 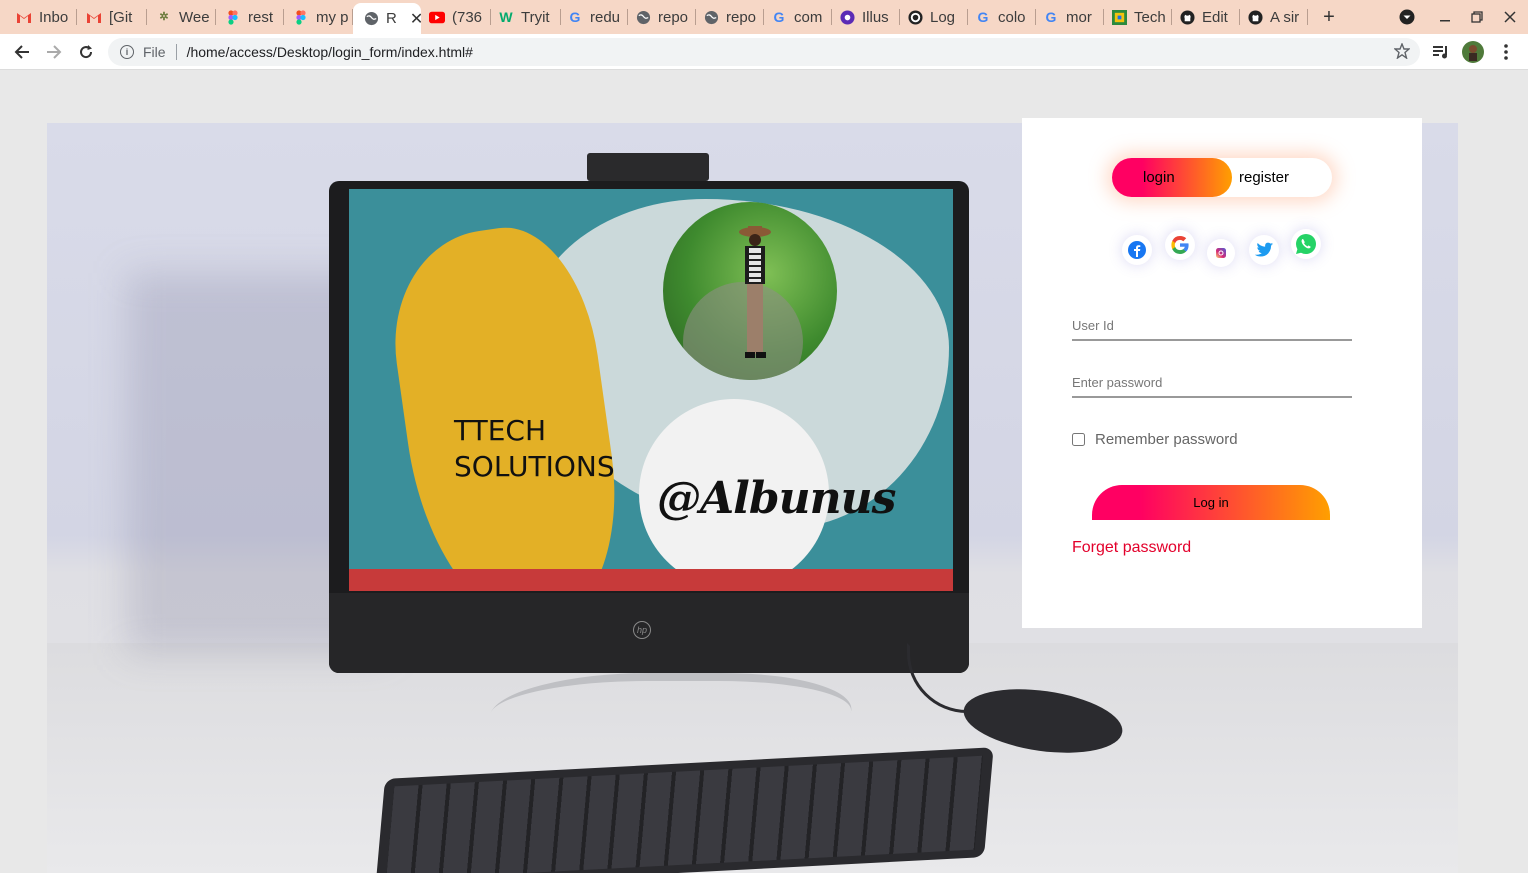 What do you see at coordinates (642, 630) in the screenshot?
I see `hp-logo-icon: hp` at bounding box center [642, 630].